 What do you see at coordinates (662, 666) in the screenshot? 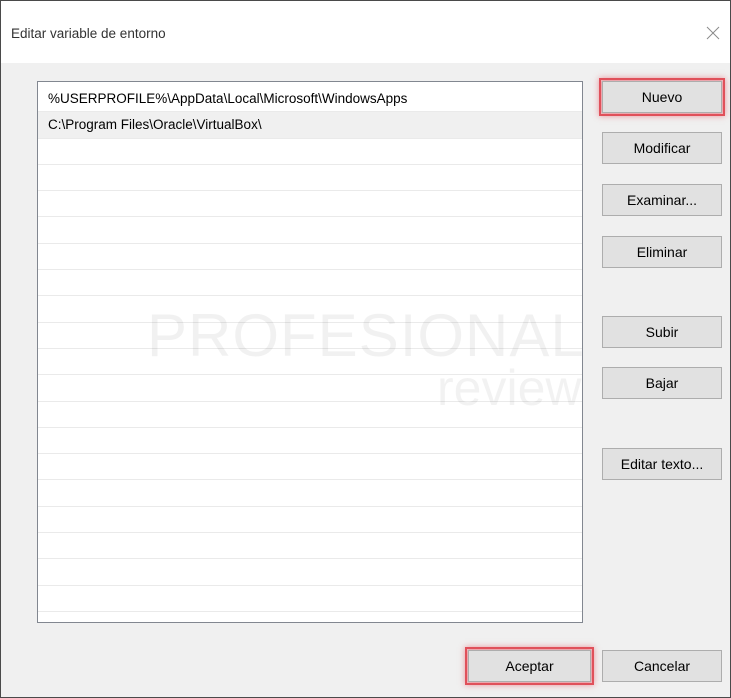
I see `cancel-button: Cancelar` at bounding box center [662, 666].